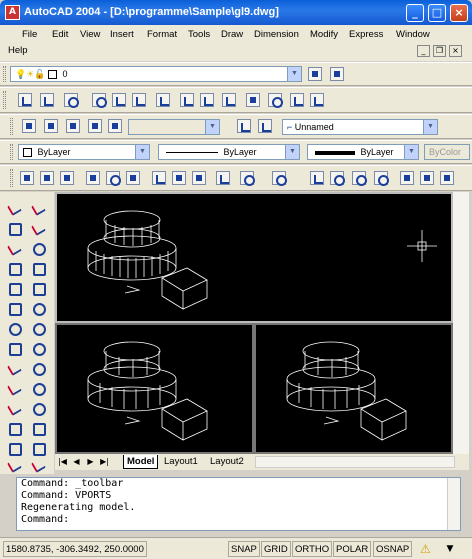 The width and height of the screenshot is (472, 559). I want to click on menu-help: Help, so click(18, 50).